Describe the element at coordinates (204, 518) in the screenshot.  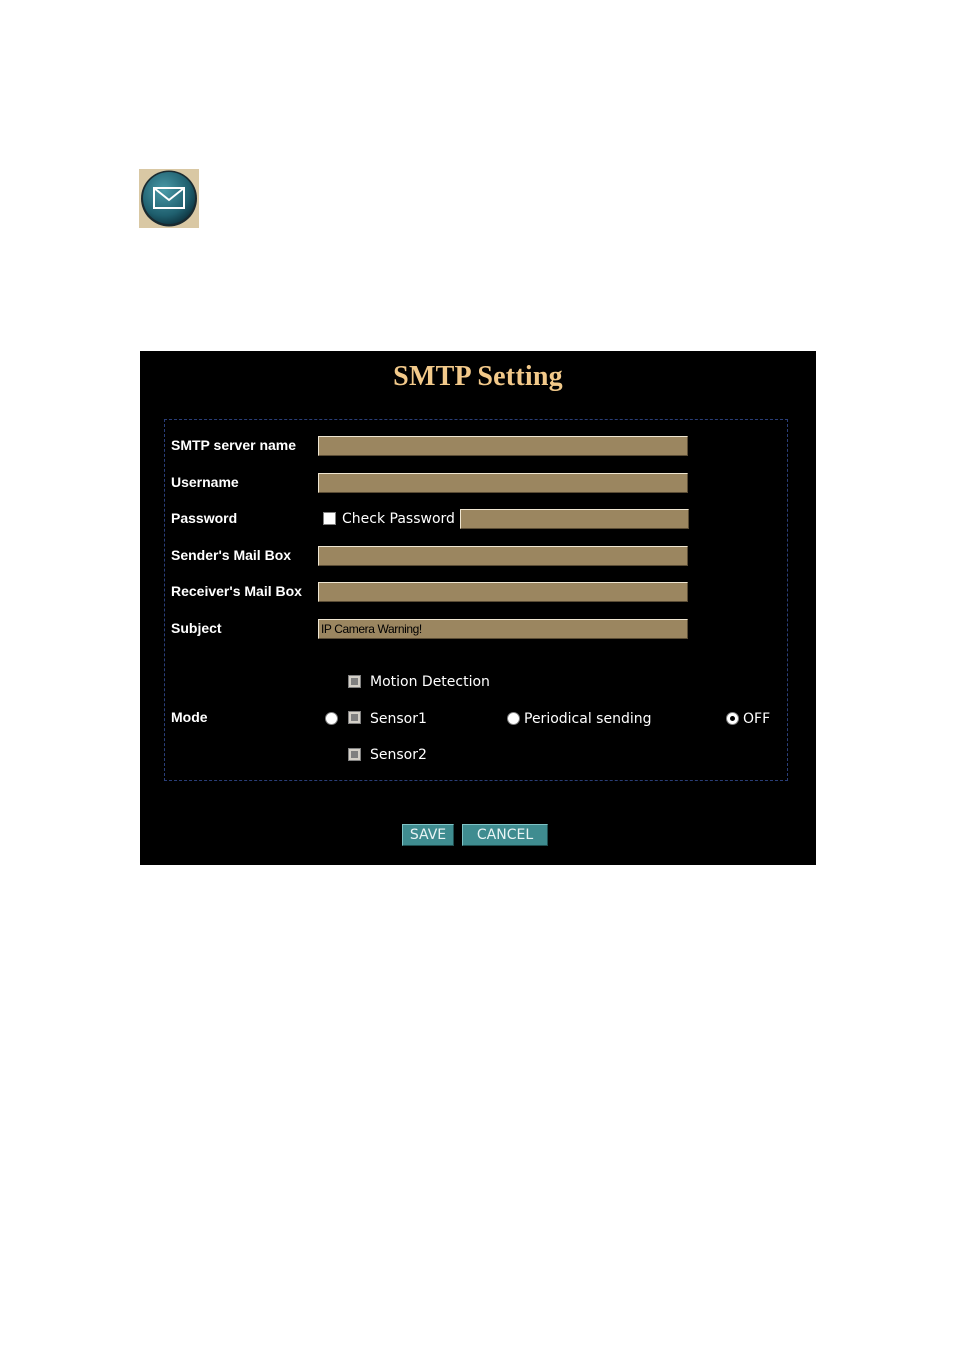
I see `password-label: Password` at that location.